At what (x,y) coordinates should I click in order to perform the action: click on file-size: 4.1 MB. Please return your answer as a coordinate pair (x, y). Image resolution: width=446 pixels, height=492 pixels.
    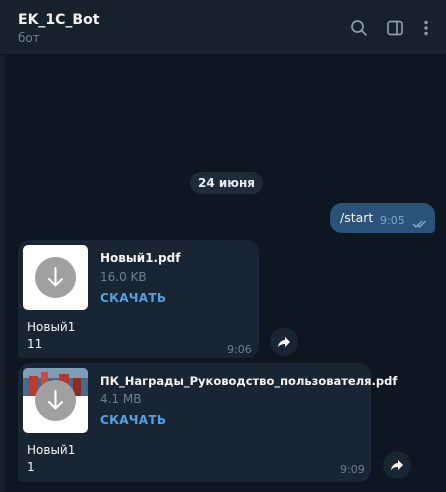
    Looking at the image, I should click on (121, 399).